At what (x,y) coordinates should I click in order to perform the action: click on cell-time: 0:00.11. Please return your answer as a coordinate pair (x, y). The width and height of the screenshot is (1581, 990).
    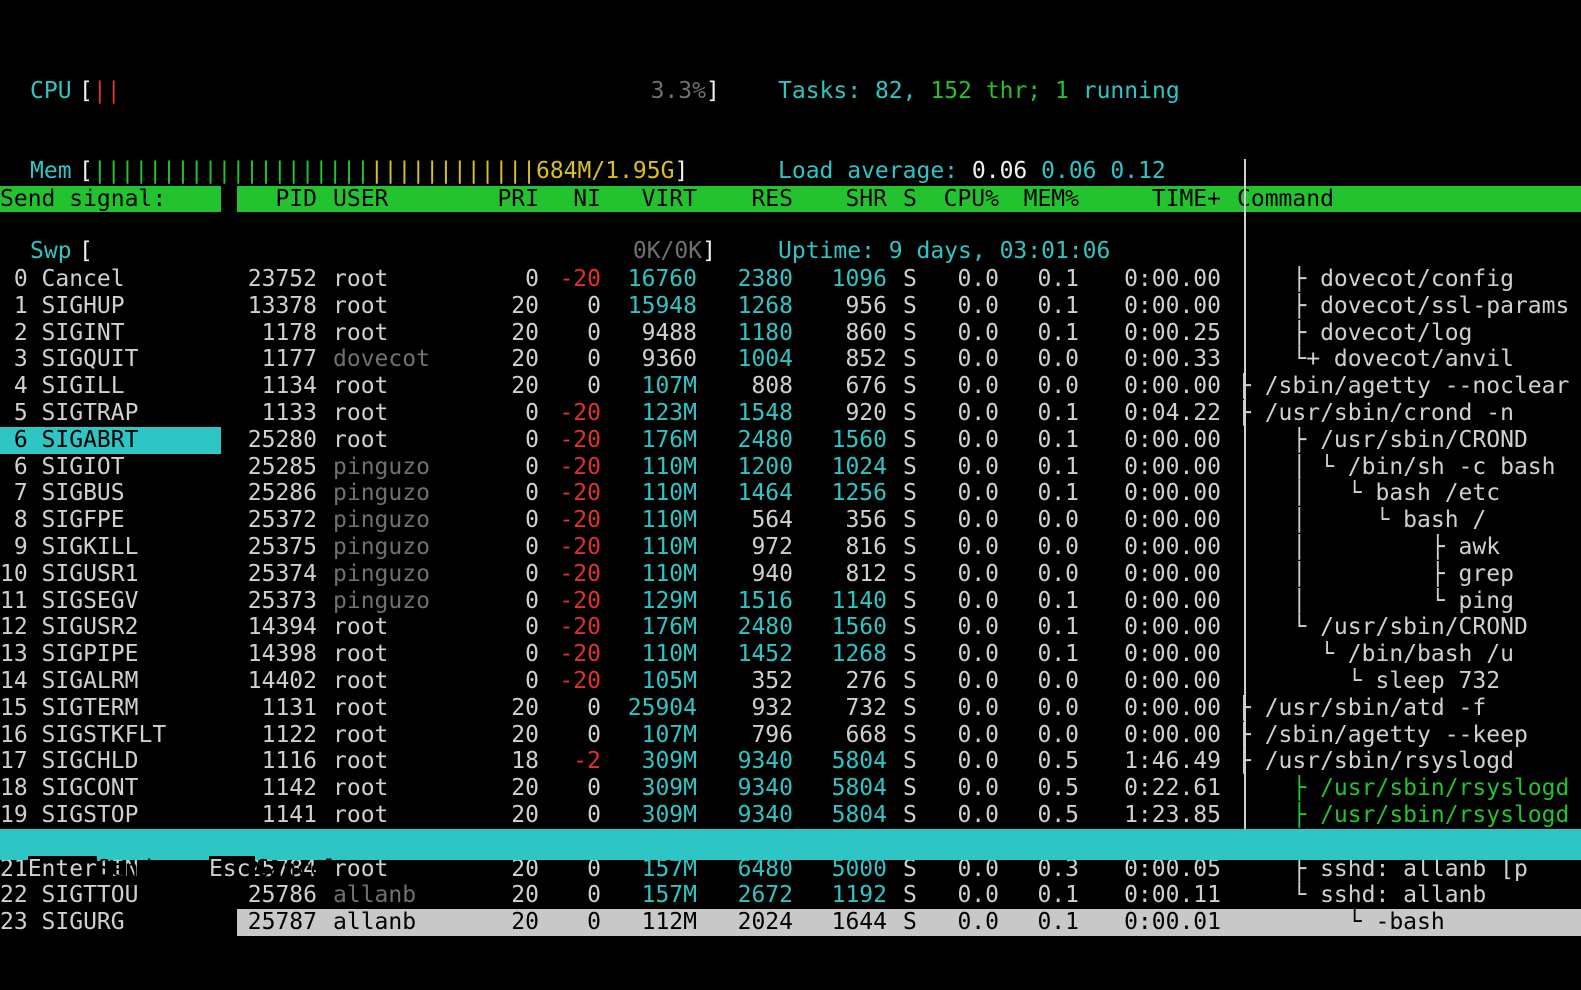
    Looking at the image, I should click on (1172, 895).